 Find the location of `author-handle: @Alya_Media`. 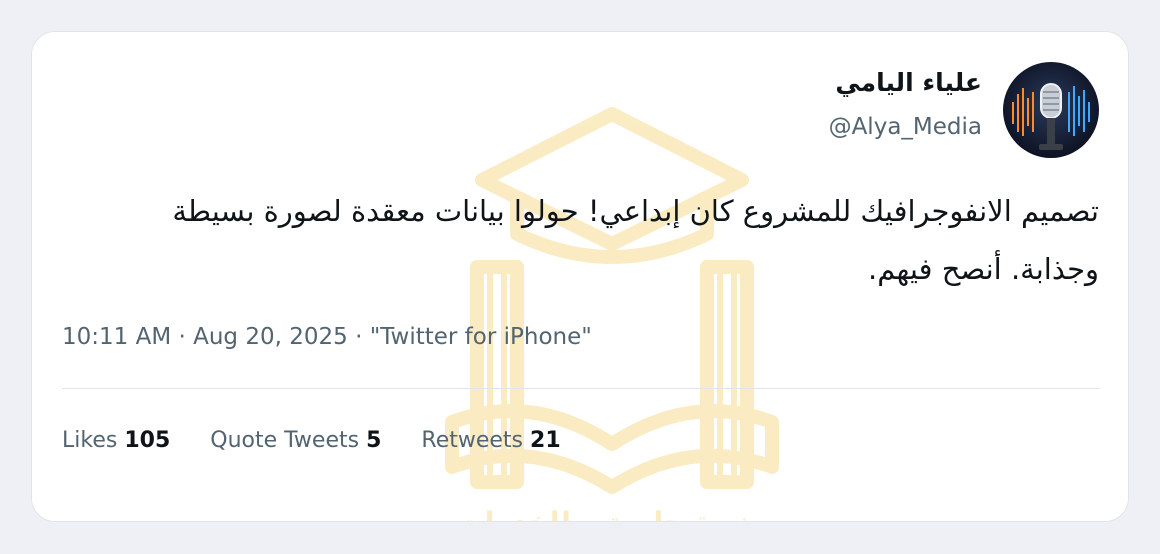

author-handle: @Alya_Media is located at coordinates (905, 127).